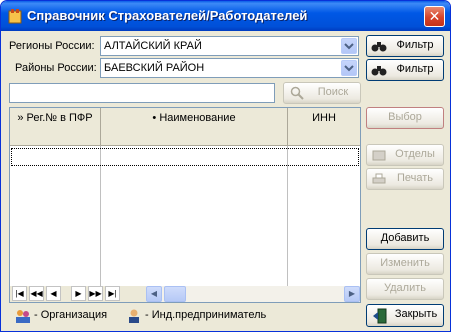 This screenshot has height=332, width=451. I want to click on region-label: Регионы России:, so click(52, 46).